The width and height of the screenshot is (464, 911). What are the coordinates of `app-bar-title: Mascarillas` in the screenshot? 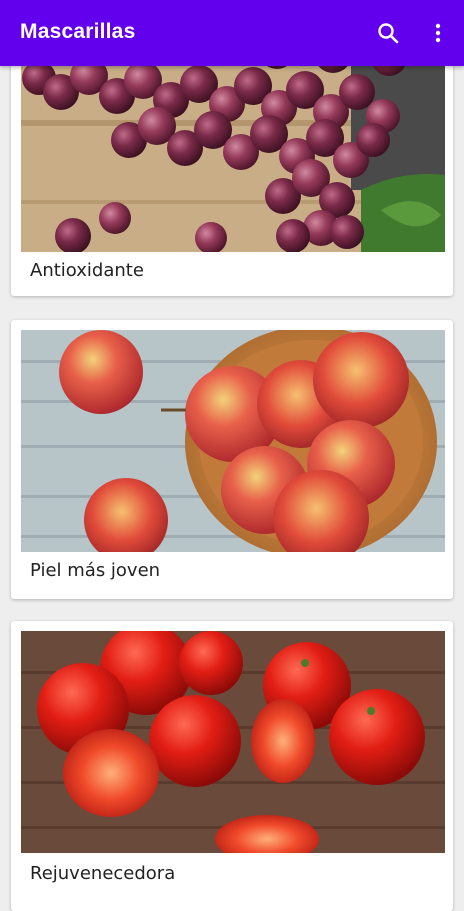 It's located at (78, 31).